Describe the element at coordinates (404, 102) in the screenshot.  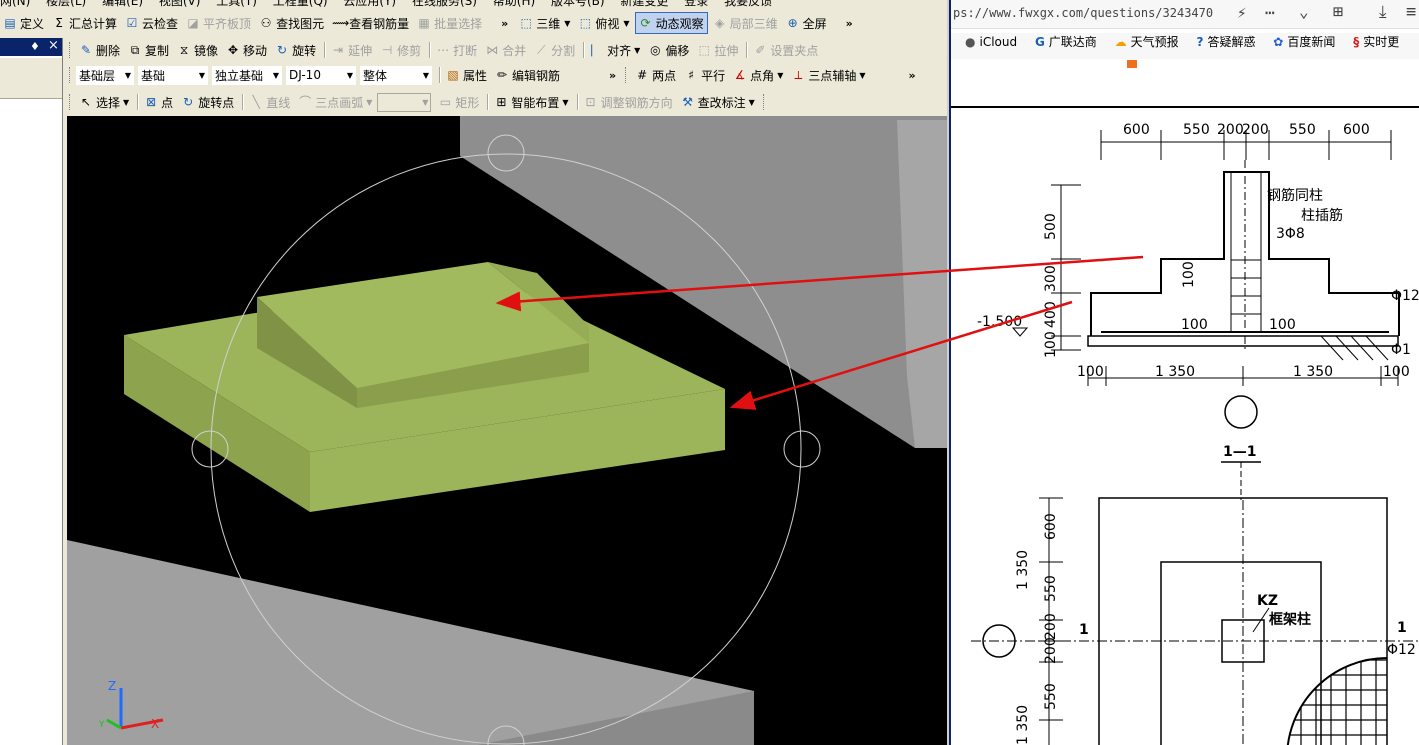
I see `arc-param-select: ▼` at that location.